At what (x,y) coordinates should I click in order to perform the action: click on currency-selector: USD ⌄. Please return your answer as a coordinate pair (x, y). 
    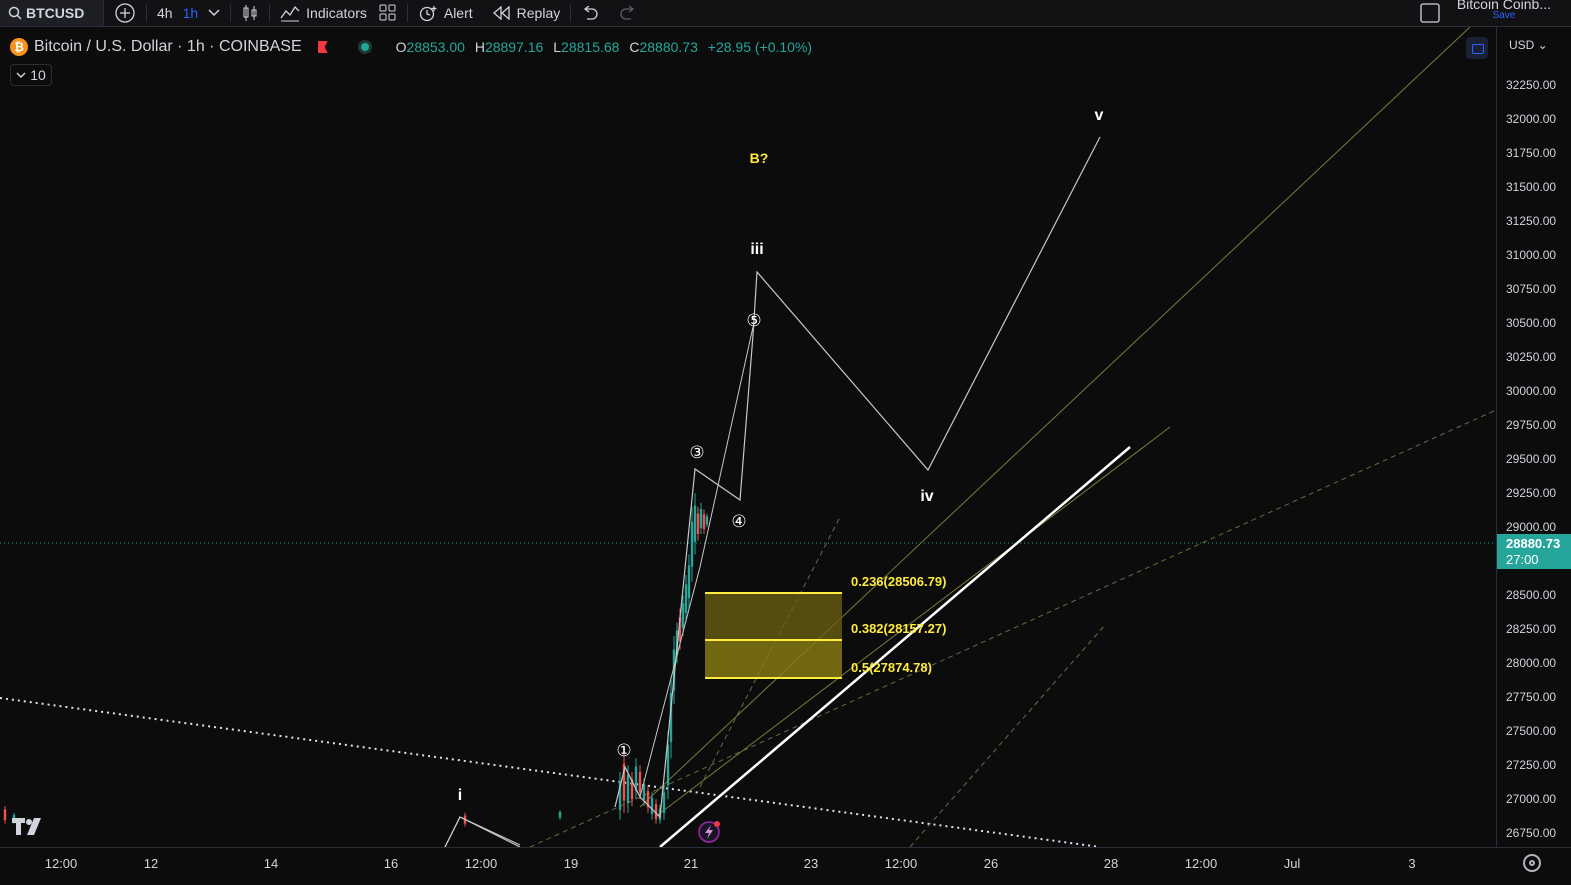
    Looking at the image, I should click on (1528, 45).